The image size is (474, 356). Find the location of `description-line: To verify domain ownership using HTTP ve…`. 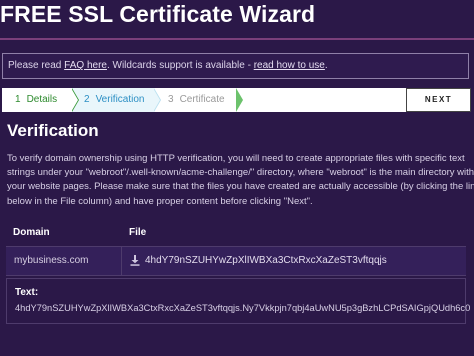

description-line: To verify domain ownership using HTTP ve… is located at coordinates (236, 158).